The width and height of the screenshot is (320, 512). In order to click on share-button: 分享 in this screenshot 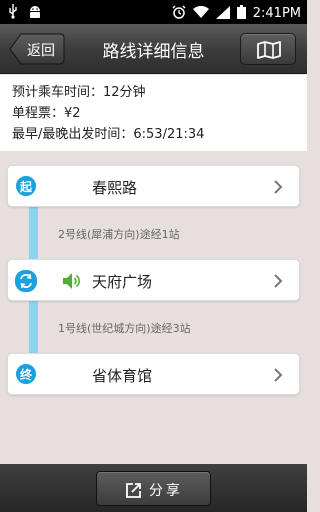, I will do `click(153, 488)`.